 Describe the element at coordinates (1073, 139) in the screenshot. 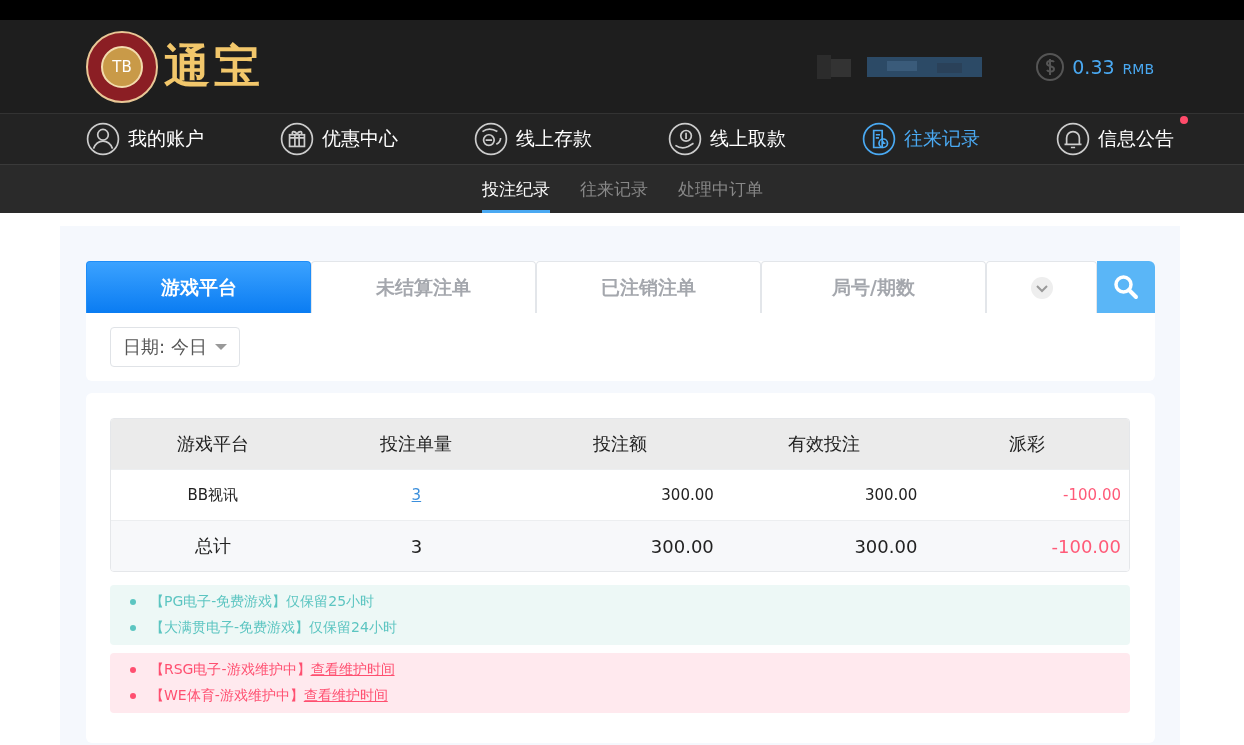

I see `bell-icon` at that location.